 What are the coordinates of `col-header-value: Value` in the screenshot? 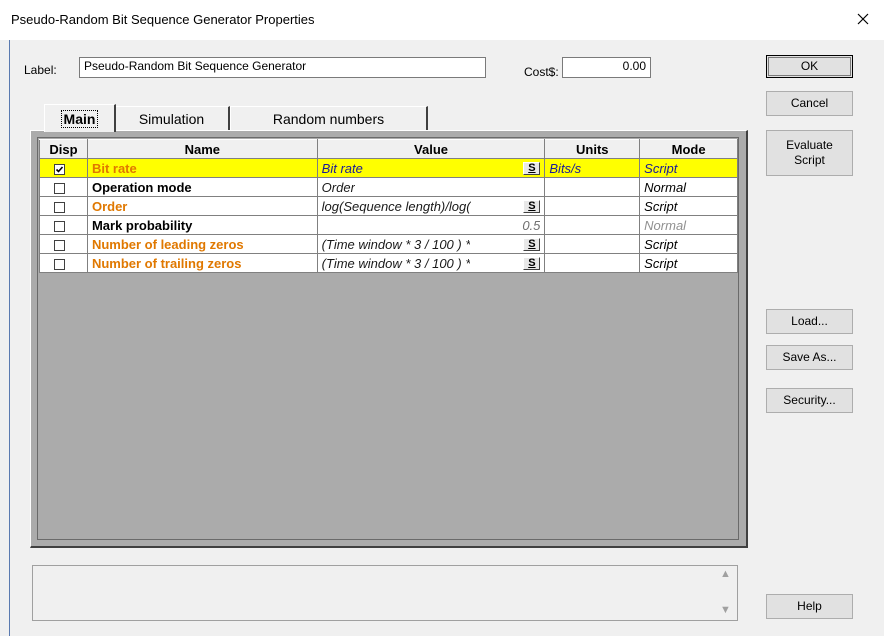 It's located at (431, 149).